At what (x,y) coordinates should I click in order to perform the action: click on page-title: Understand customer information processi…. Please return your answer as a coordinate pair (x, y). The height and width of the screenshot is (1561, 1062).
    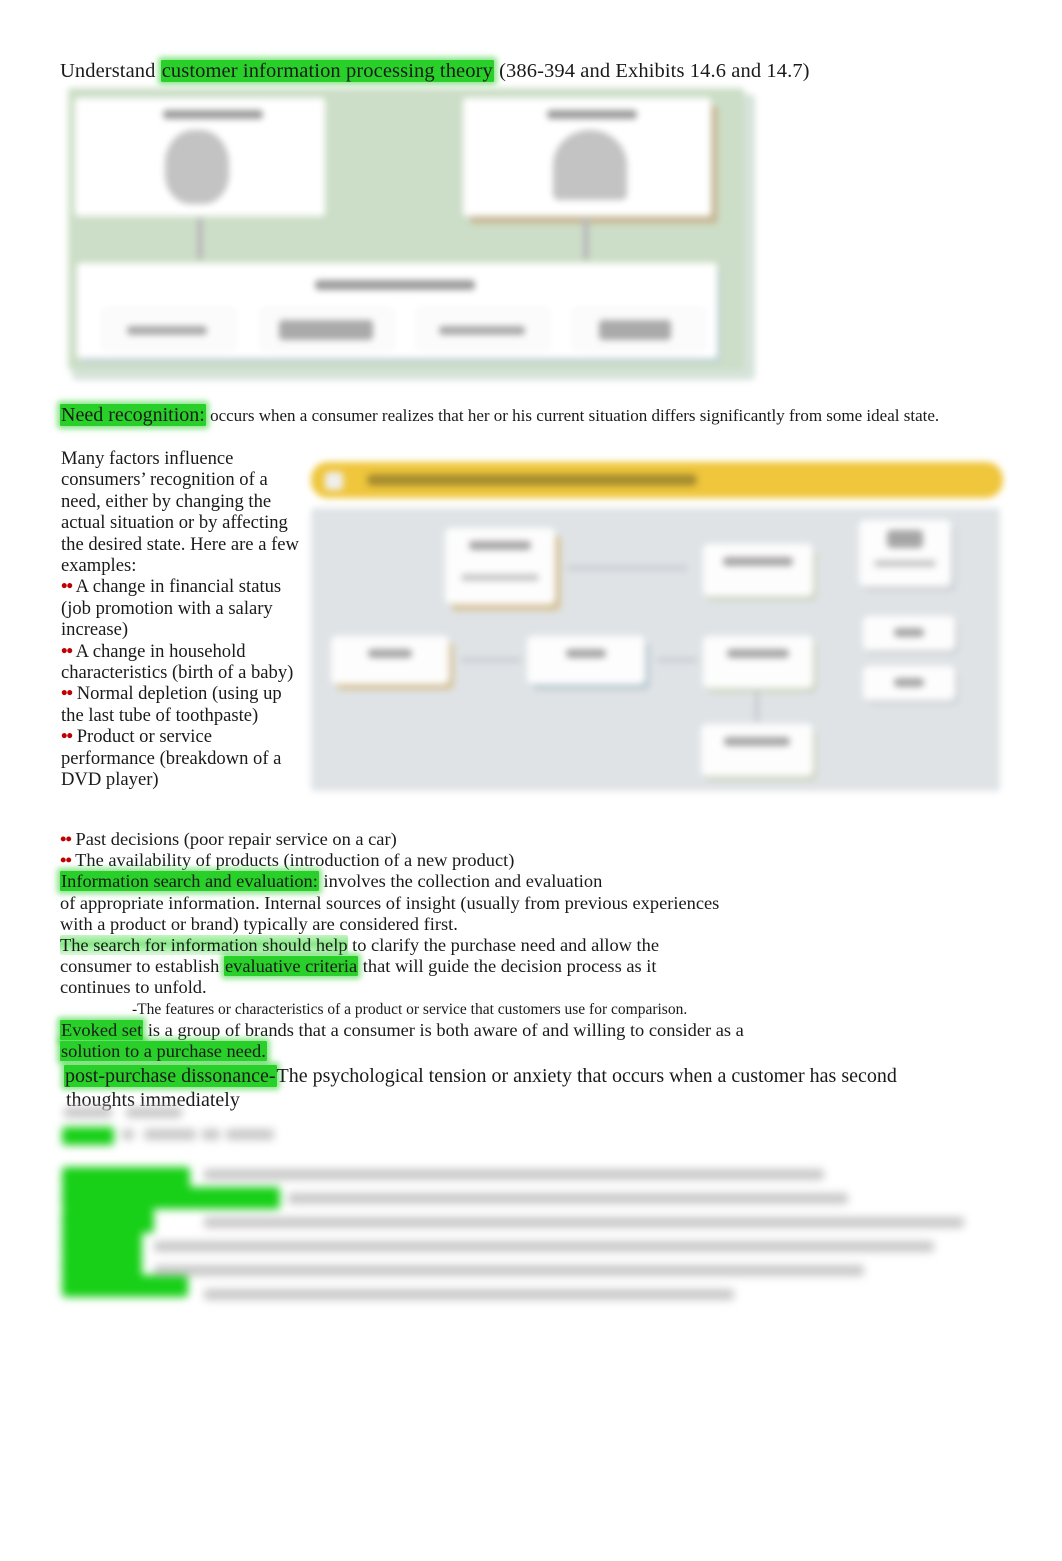
    Looking at the image, I should click on (435, 71).